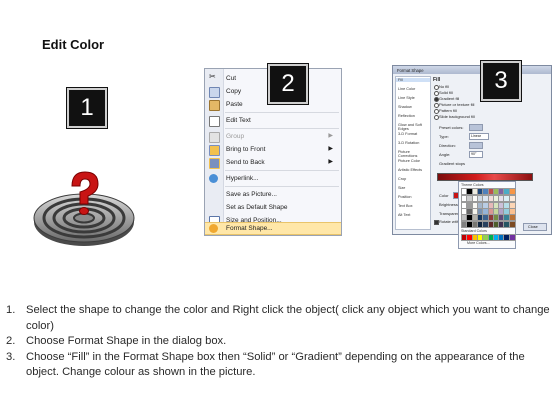  What do you see at coordinates (273, 149) in the screenshot?
I see `menu-item-bring-to-front: Bring to Front ▶` at bounding box center [273, 149].